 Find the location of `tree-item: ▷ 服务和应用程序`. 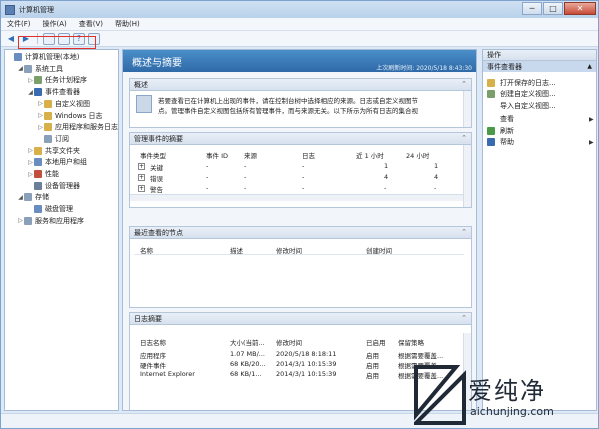

tree-item: ▷ 服务和应用程序 is located at coordinates (50, 221).